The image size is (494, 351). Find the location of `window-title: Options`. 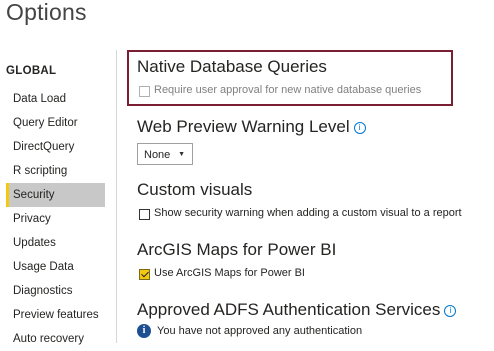

window-title: Options is located at coordinates (46, 12).